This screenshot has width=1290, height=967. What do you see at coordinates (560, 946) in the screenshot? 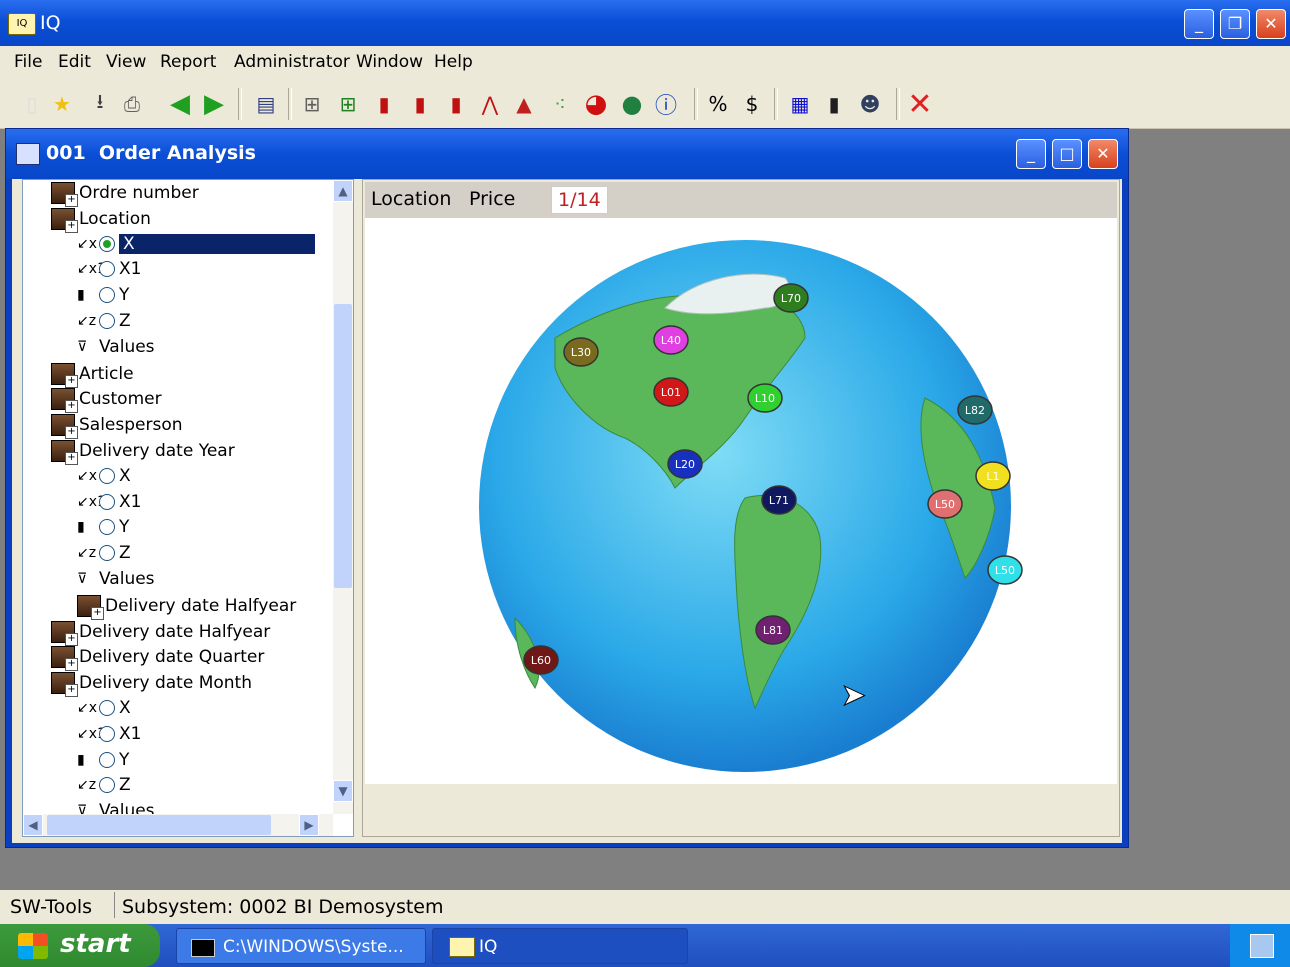
I see `taskbar-iq: IQ` at bounding box center [560, 946].